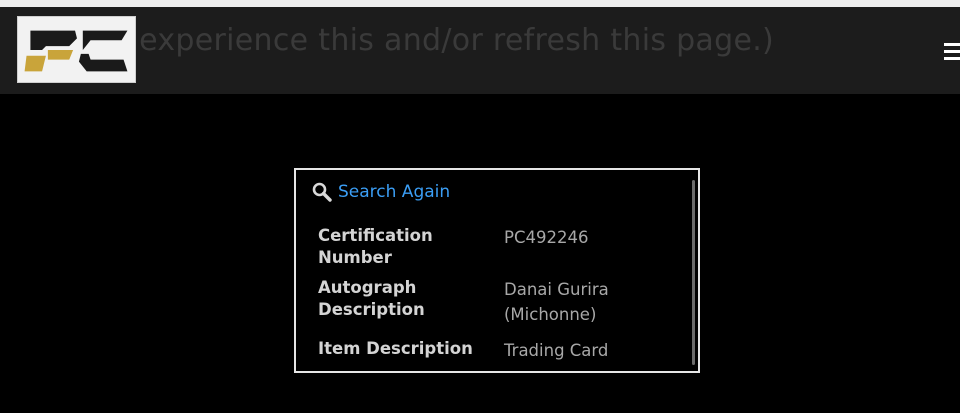 Image resolution: width=960 pixels, height=413 pixels. Describe the element at coordinates (556, 302) in the screenshot. I see `row-value: Danai Gurira (Michonne)` at that location.